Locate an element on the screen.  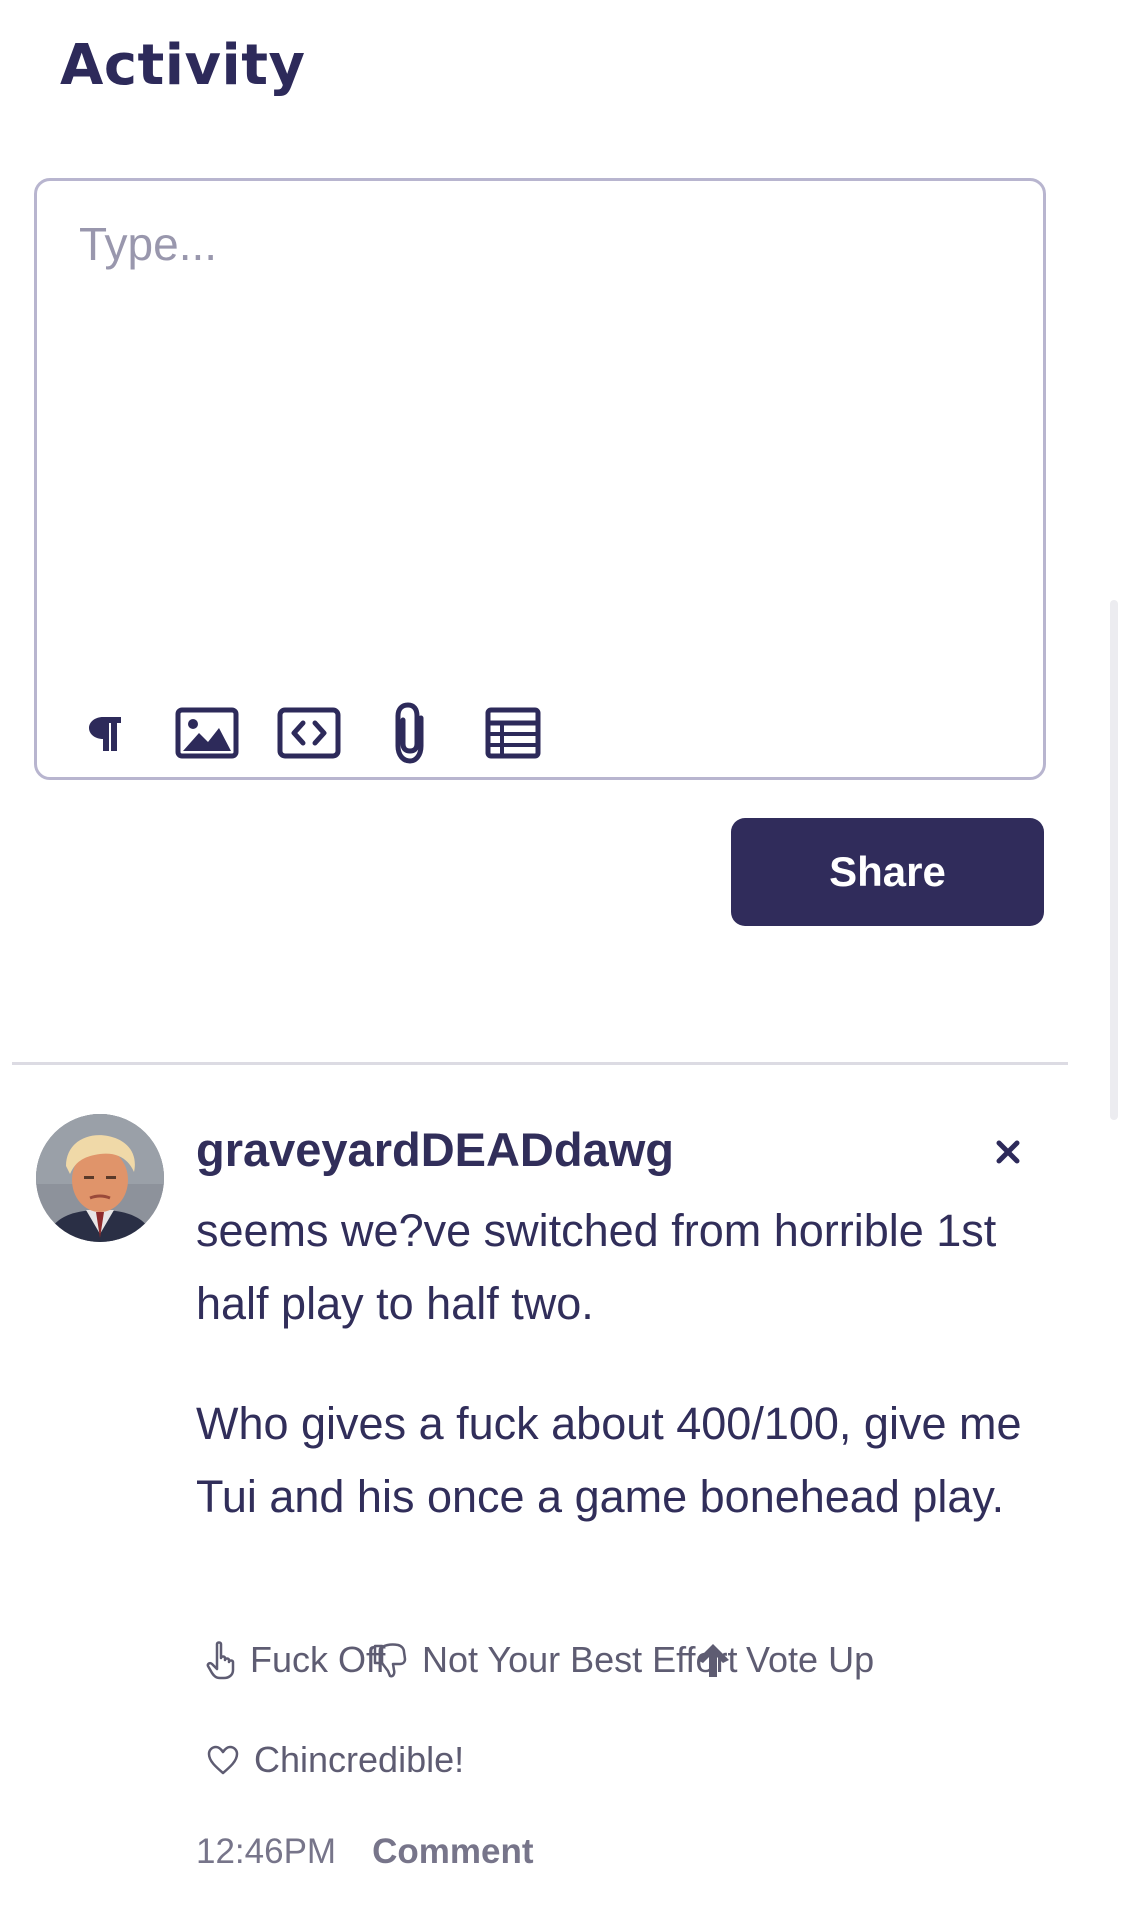
reaction-fuck-off: Fuck Off is located at coordinates (295, 1660).